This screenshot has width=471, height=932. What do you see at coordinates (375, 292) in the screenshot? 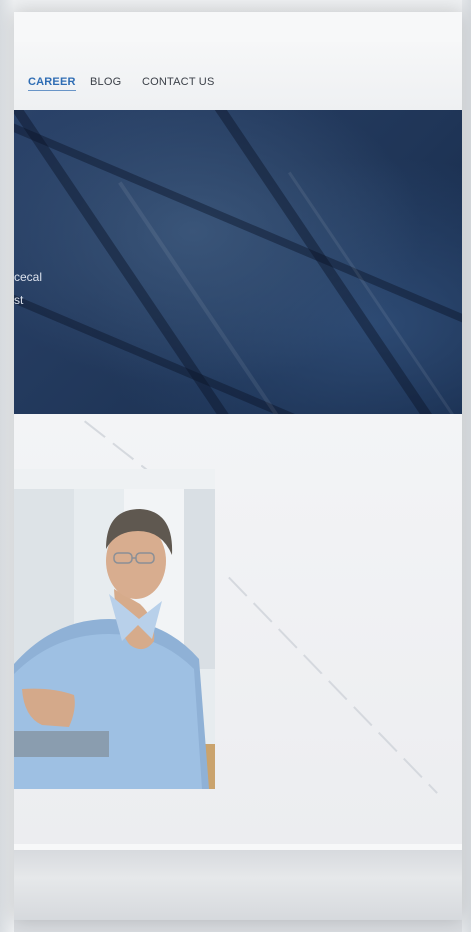
I see `hero-light-streak` at bounding box center [375, 292].